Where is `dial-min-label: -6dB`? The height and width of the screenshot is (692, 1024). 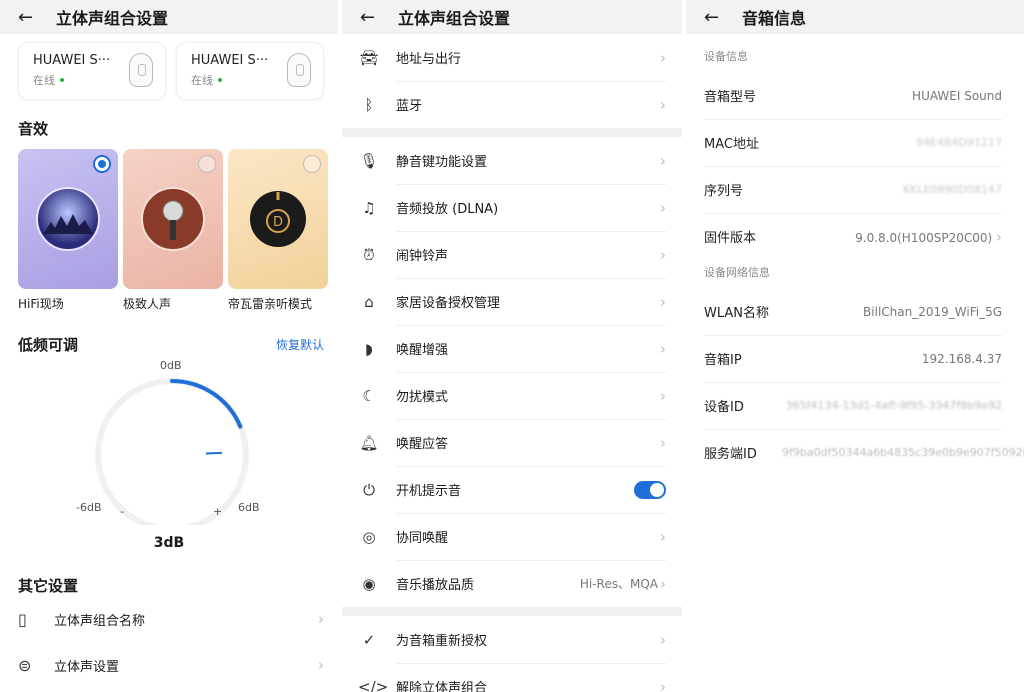
dial-min-label: -6dB is located at coordinates (89, 507).